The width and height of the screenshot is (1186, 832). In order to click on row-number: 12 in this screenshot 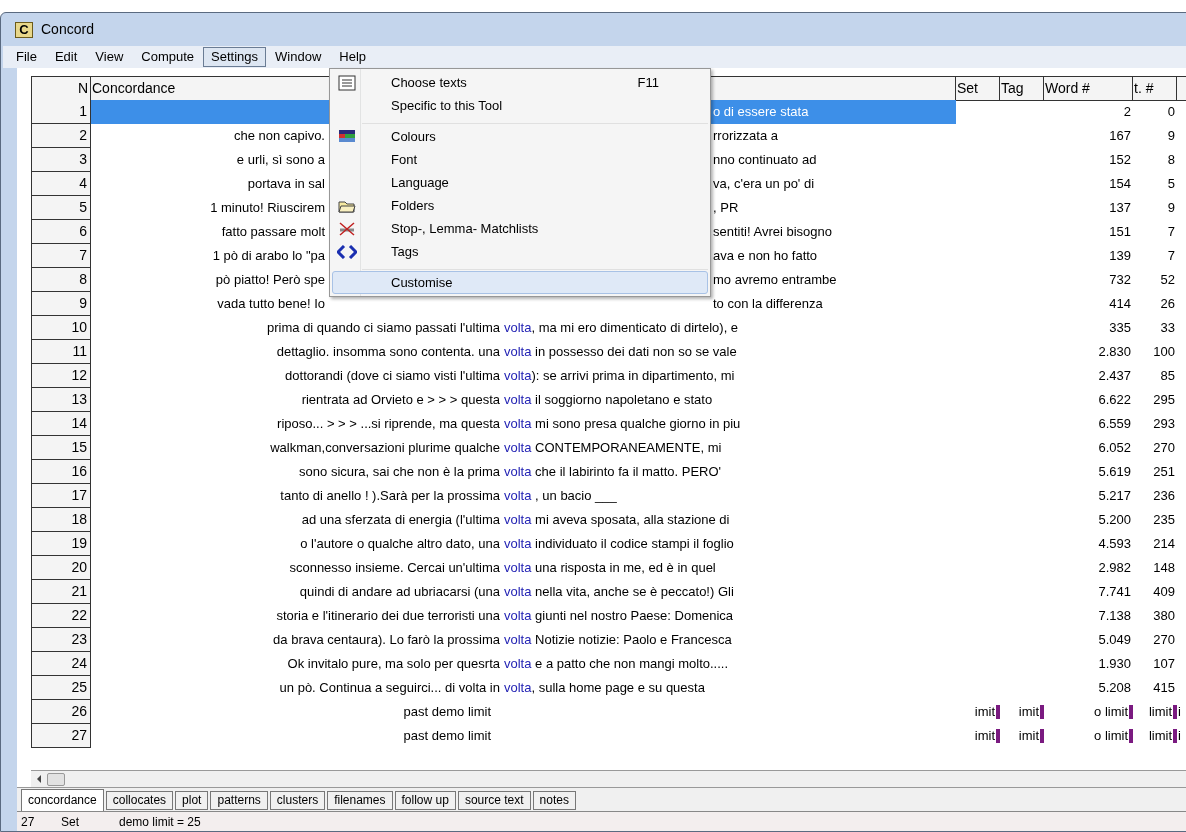, I will do `click(61, 376)`.